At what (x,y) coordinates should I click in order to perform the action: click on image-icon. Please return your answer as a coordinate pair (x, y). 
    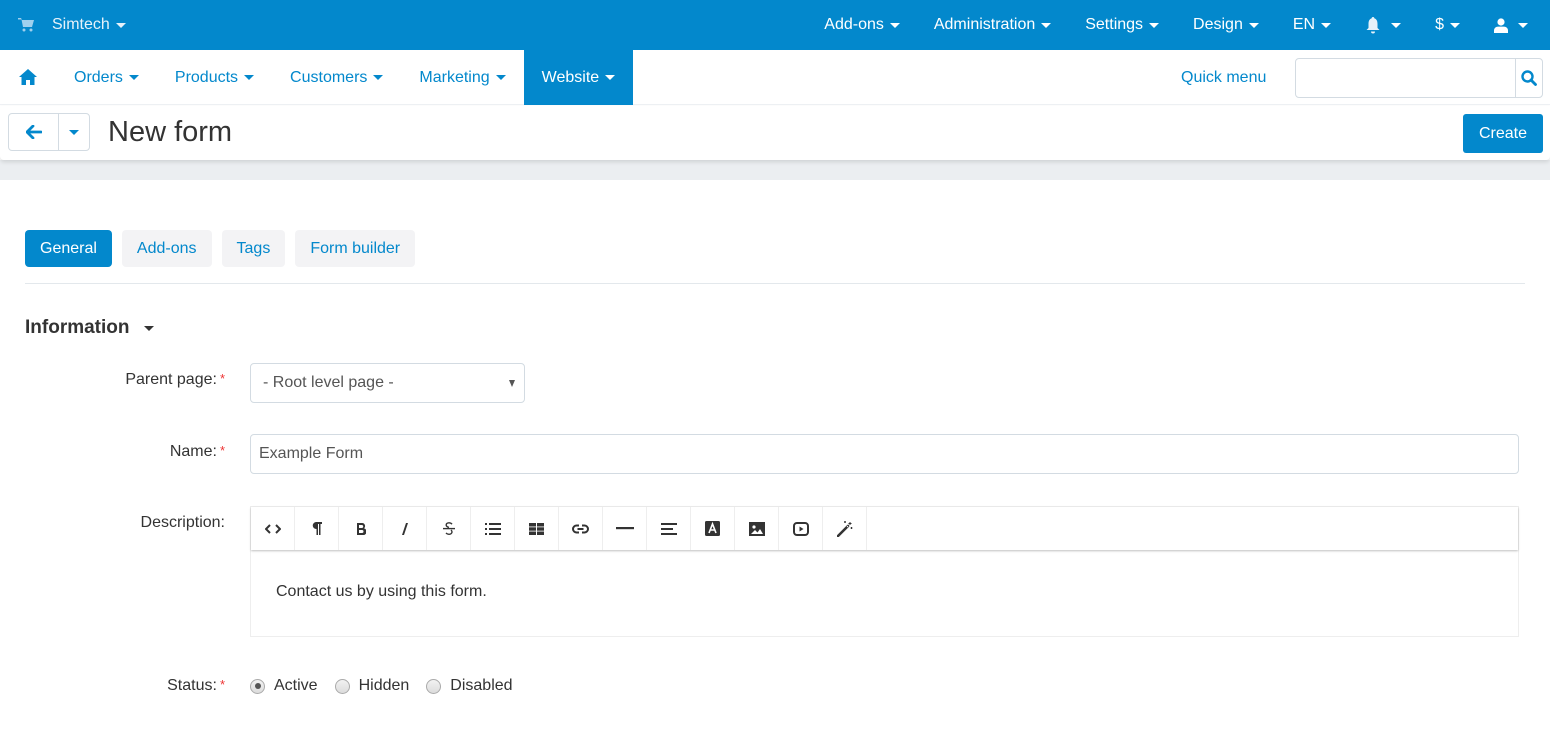
    Looking at the image, I should click on (756, 528).